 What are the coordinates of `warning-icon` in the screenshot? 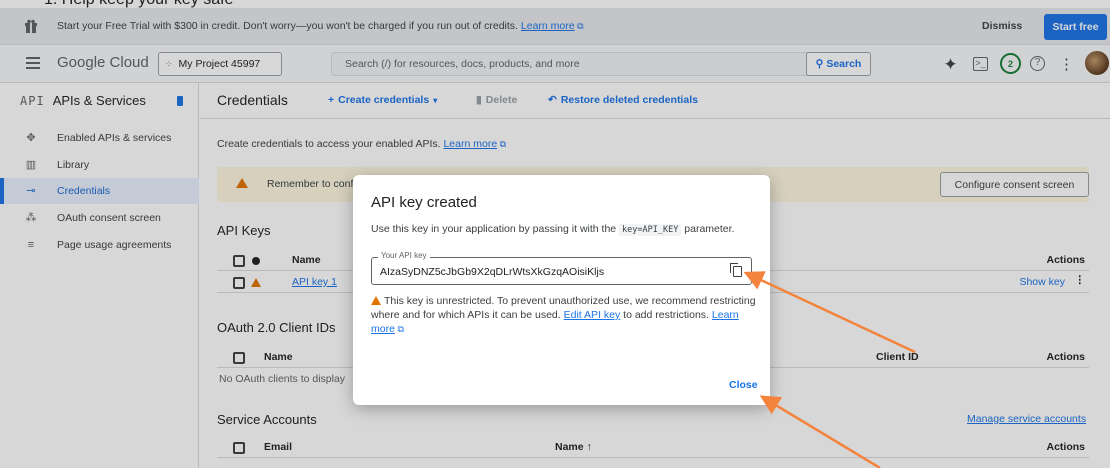 It's located at (376, 300).